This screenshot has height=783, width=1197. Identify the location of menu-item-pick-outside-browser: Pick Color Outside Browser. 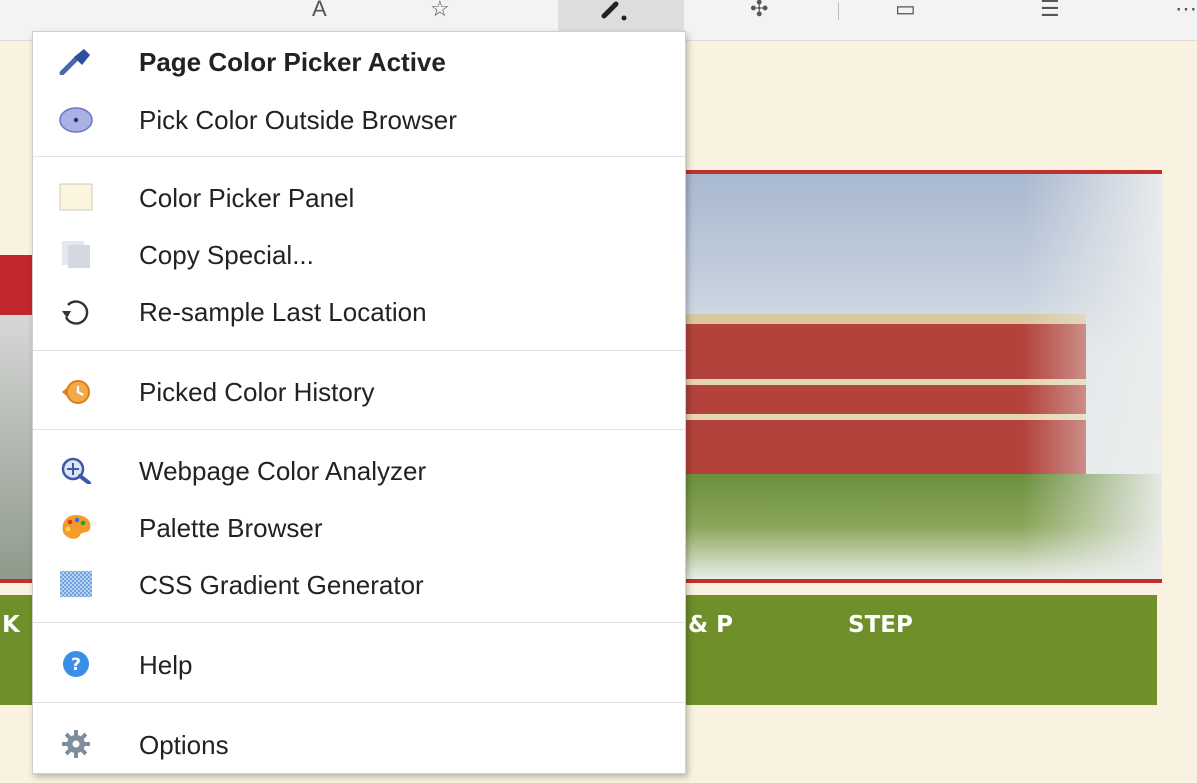
(359, 118).